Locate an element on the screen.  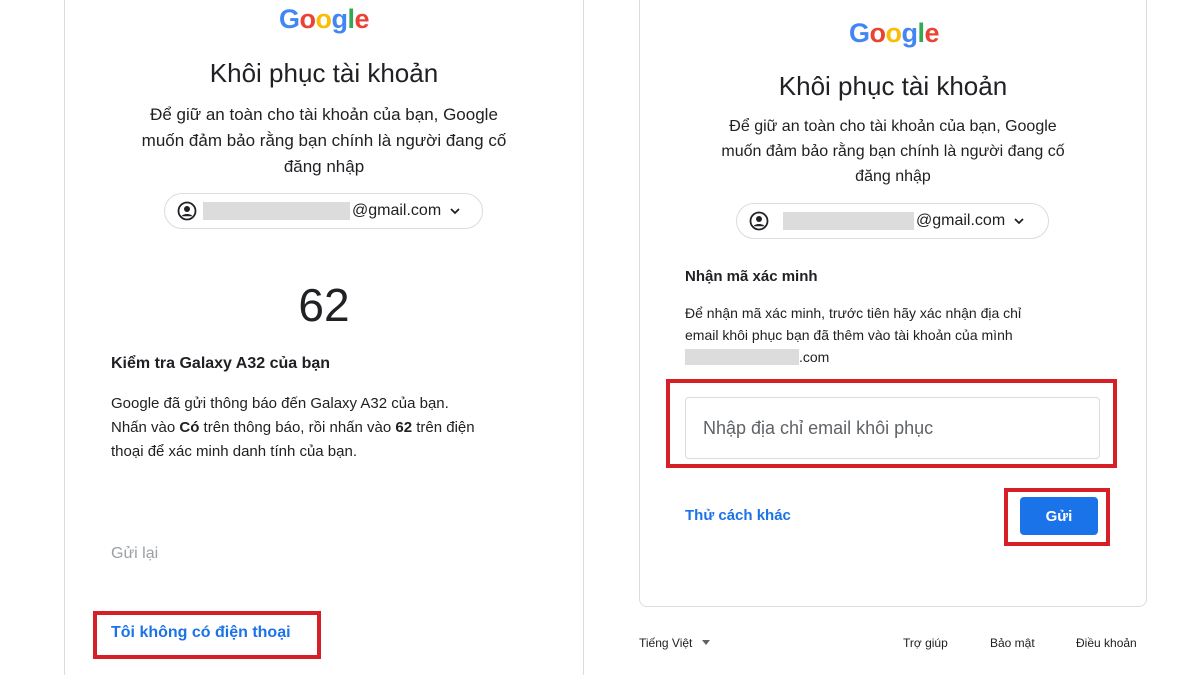
footer-help-link: Trợ giúp is located at coordinates (925, 643).